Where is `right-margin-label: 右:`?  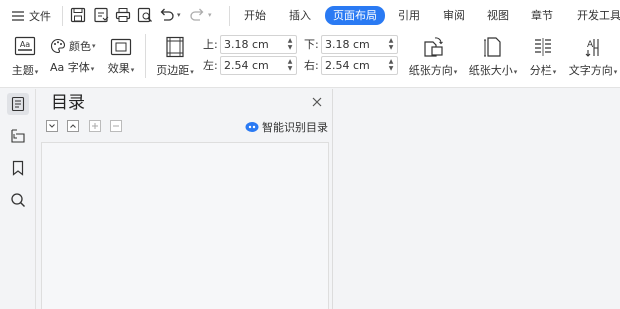 right-margin-label: 右: is located at coordinates (311, 65).